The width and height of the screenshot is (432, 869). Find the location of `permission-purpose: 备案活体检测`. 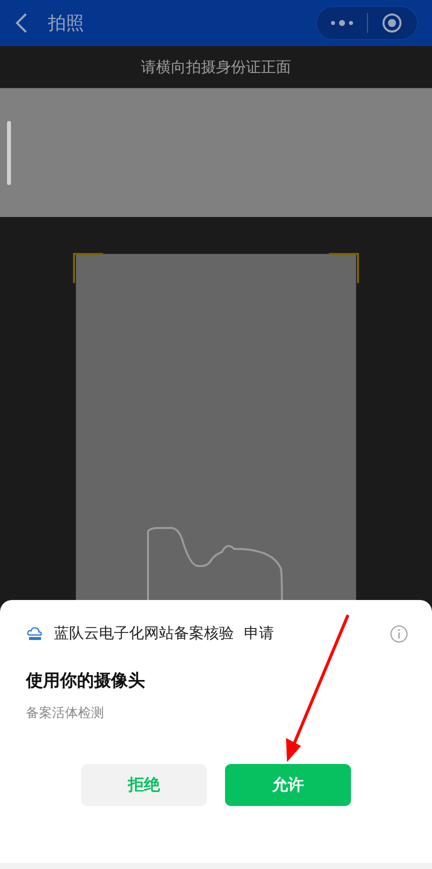

permission-purpose: 备案活体检测 is located at coordinates (65, 713).